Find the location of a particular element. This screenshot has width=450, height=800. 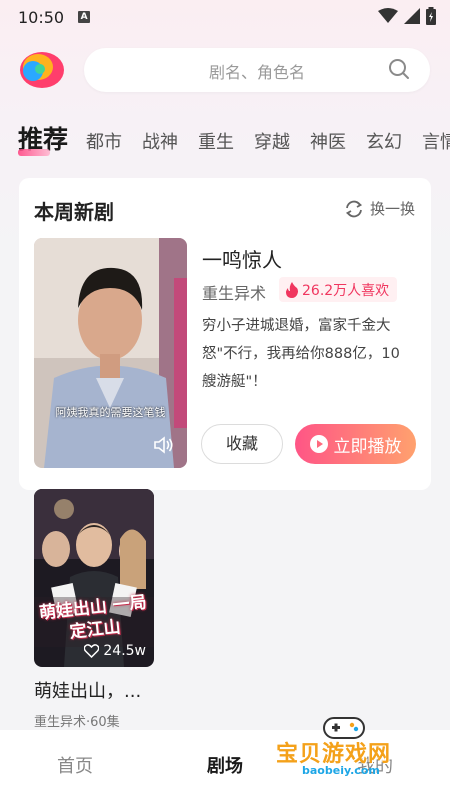

search-placeholder: 剧名、角色名 is located at coordinates (256, 72).